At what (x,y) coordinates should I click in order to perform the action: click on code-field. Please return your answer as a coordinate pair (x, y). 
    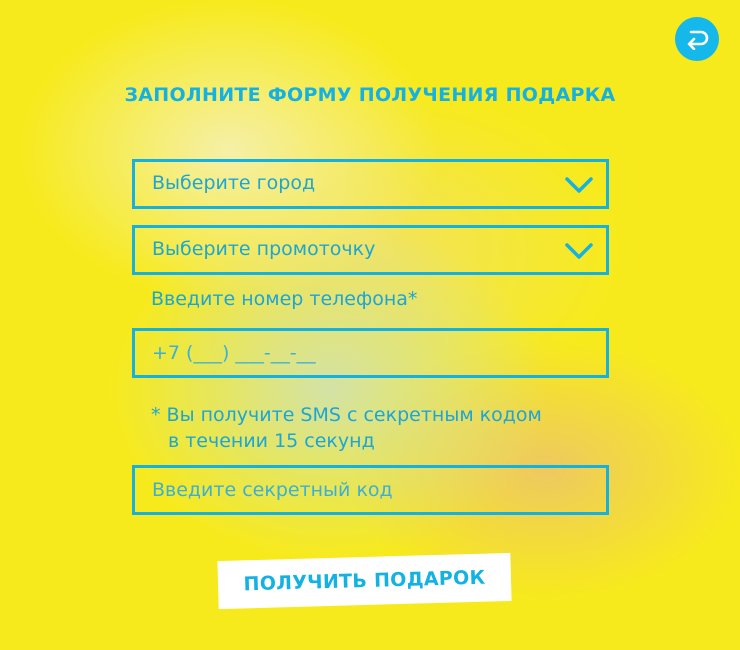
    Looking at the image, I should click on (370, 490).